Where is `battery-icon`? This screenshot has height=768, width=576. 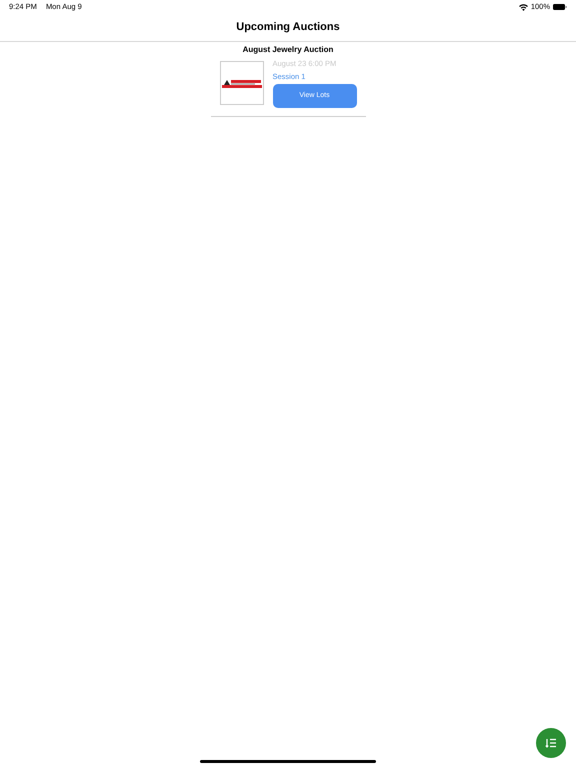 battery-icon is located at coordinates (560, 7).